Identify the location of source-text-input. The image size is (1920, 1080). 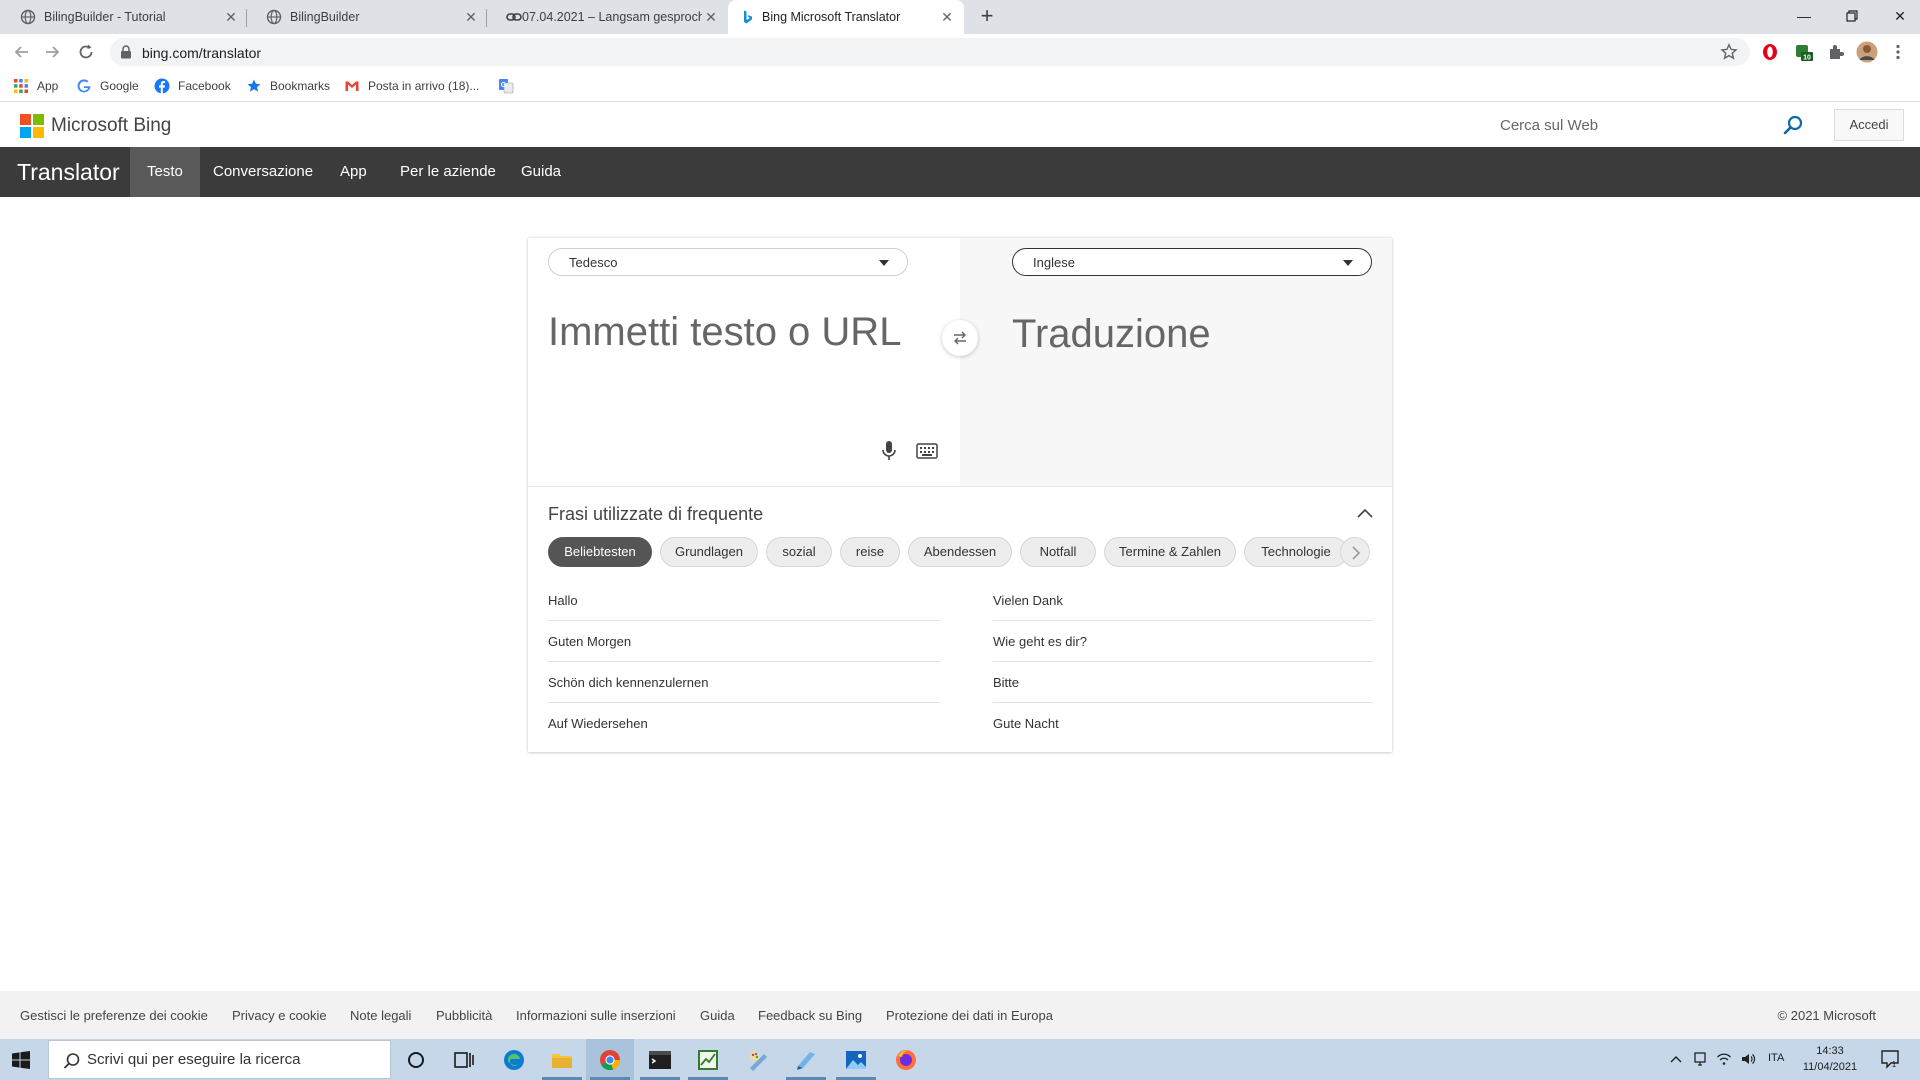
(738, 360).